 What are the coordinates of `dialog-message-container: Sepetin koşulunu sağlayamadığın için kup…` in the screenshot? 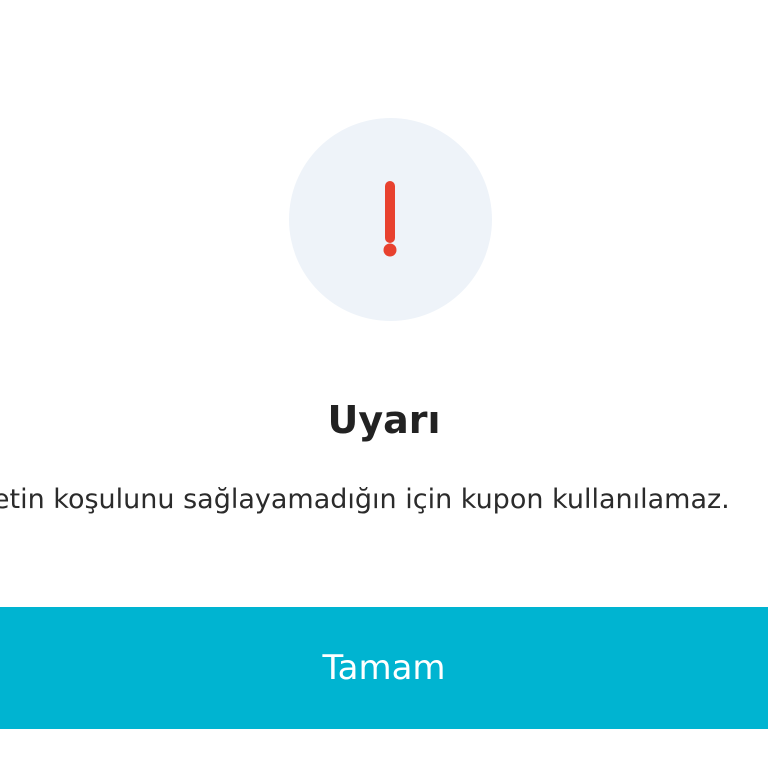 It's located at (384, 500).